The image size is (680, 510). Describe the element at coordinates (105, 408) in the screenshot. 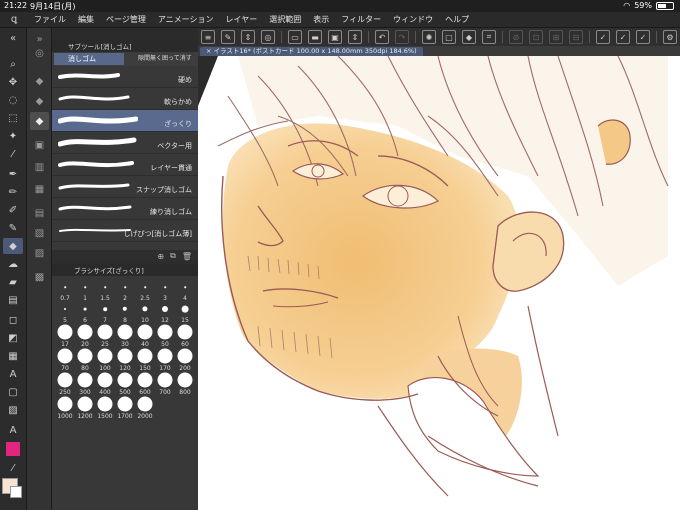

I see `size-option: 1500` at that location.